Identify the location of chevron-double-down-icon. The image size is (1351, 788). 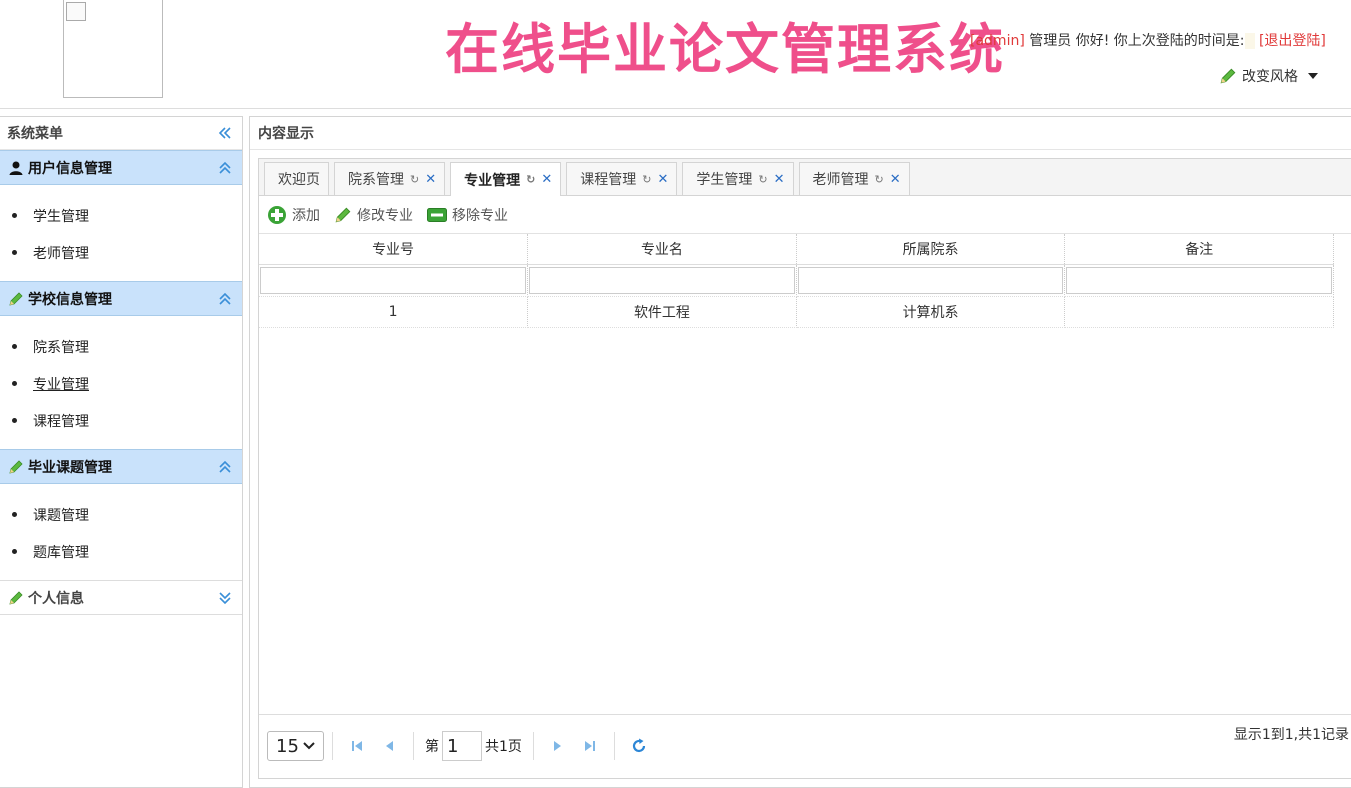
(225, 598).